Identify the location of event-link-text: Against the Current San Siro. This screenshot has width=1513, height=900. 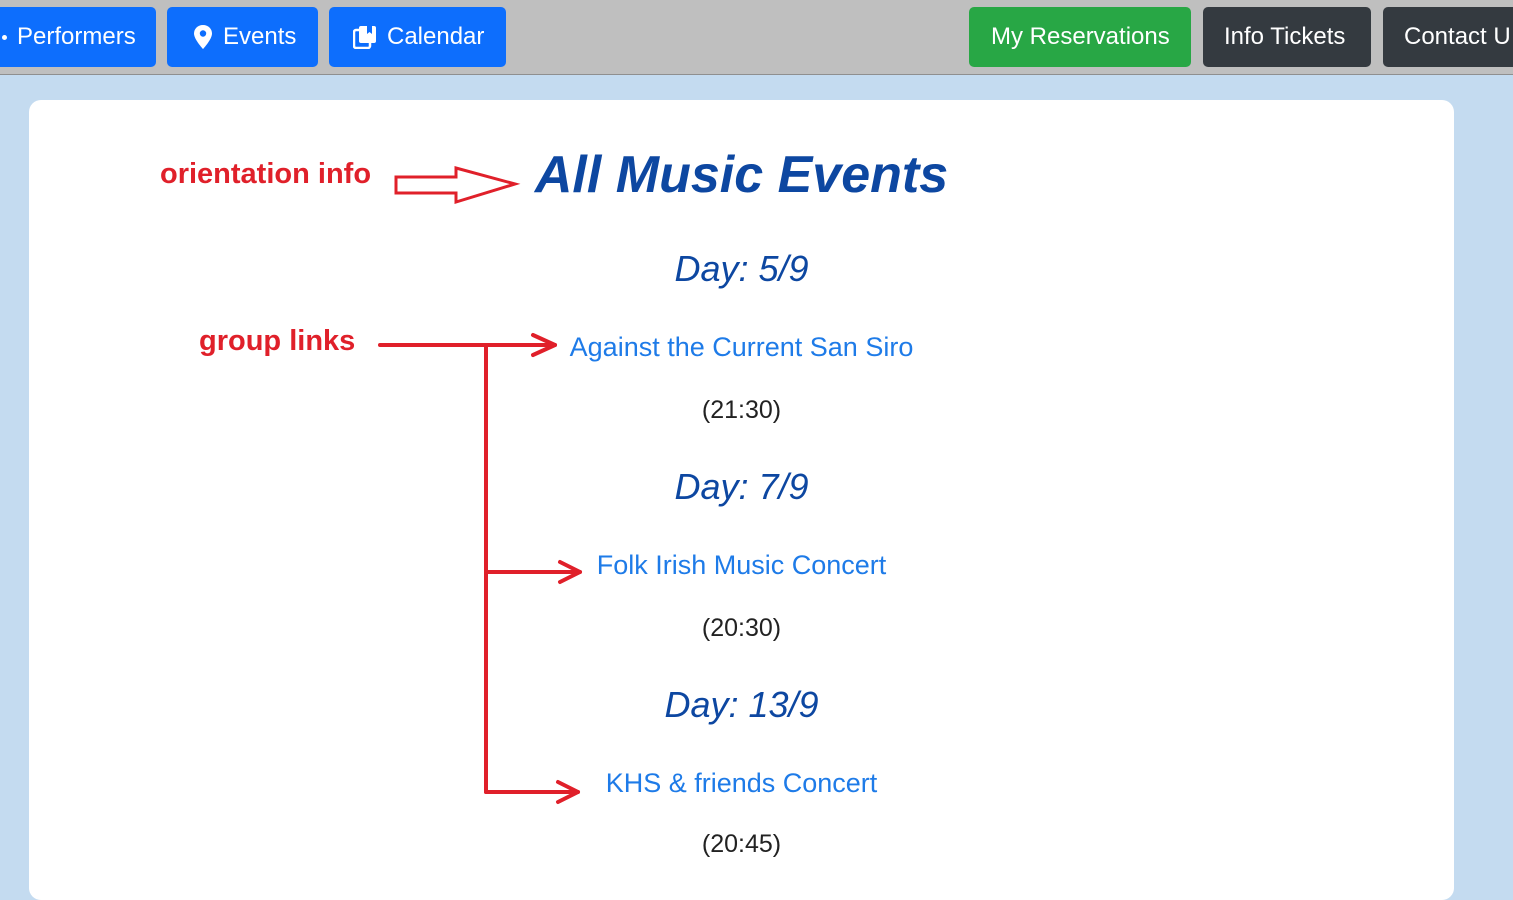
(742, 347).